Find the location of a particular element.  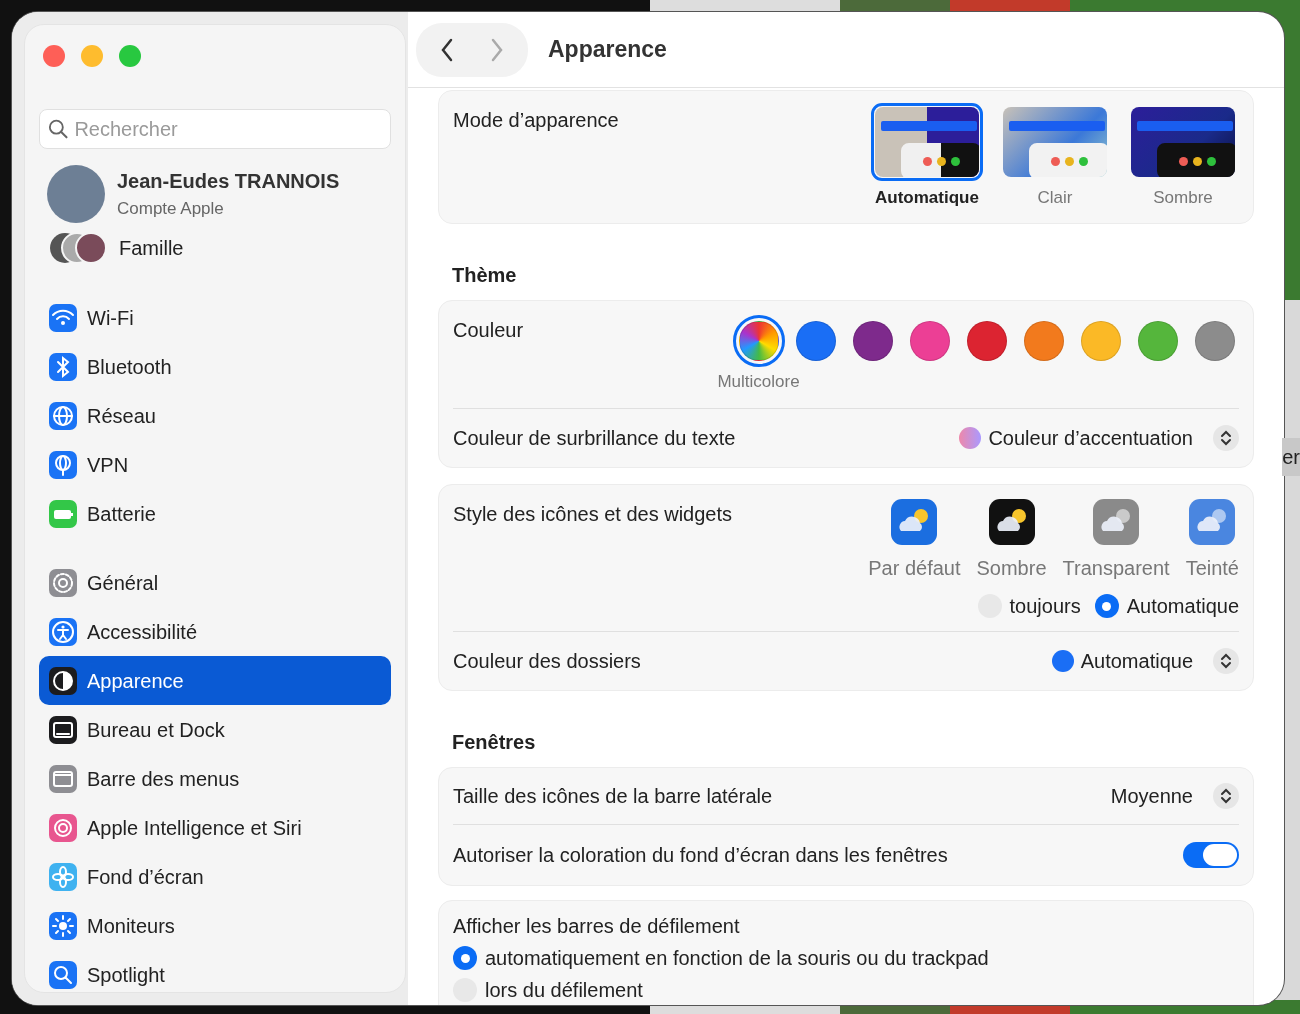

sidebar-item: Apparence is located at coordinates (215, 680).